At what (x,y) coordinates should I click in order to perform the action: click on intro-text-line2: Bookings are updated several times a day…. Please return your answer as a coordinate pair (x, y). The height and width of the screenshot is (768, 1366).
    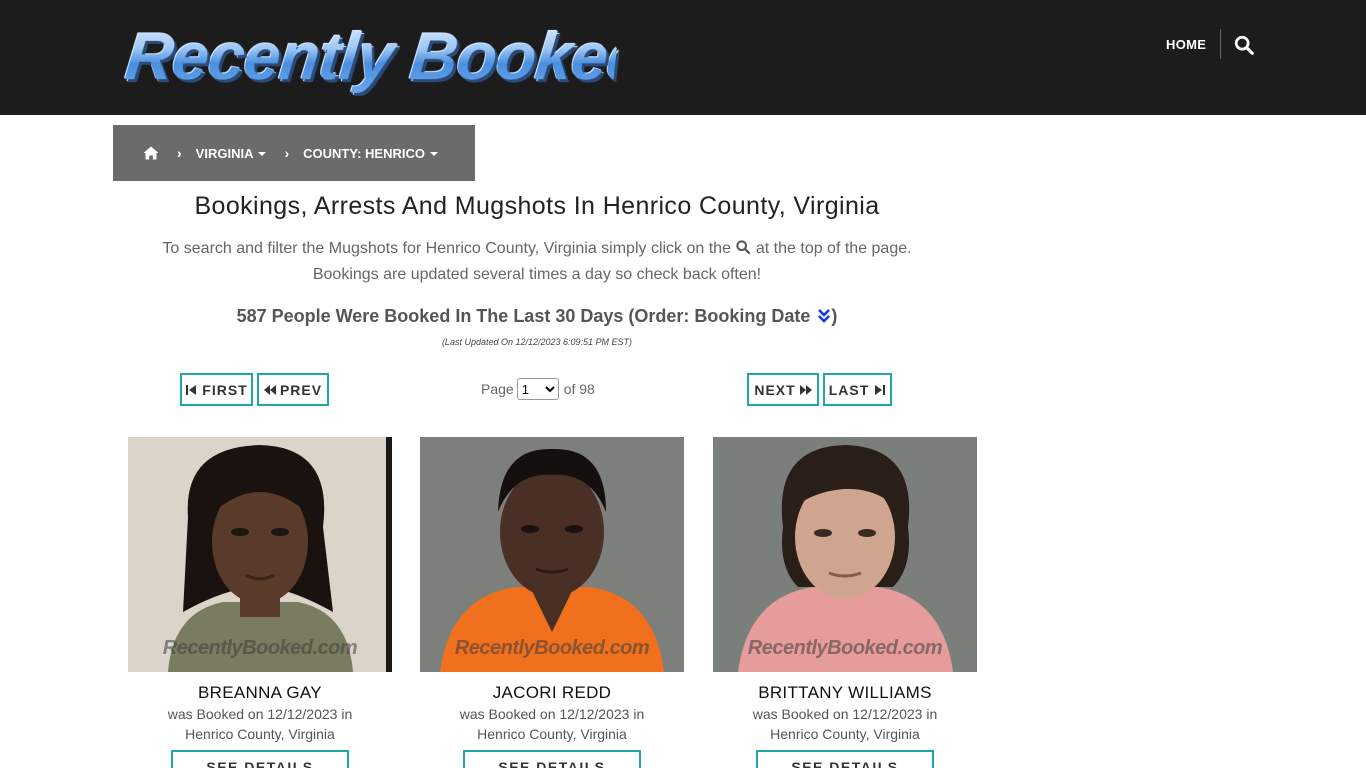
    Looking at the image, I should click on (537, 274).